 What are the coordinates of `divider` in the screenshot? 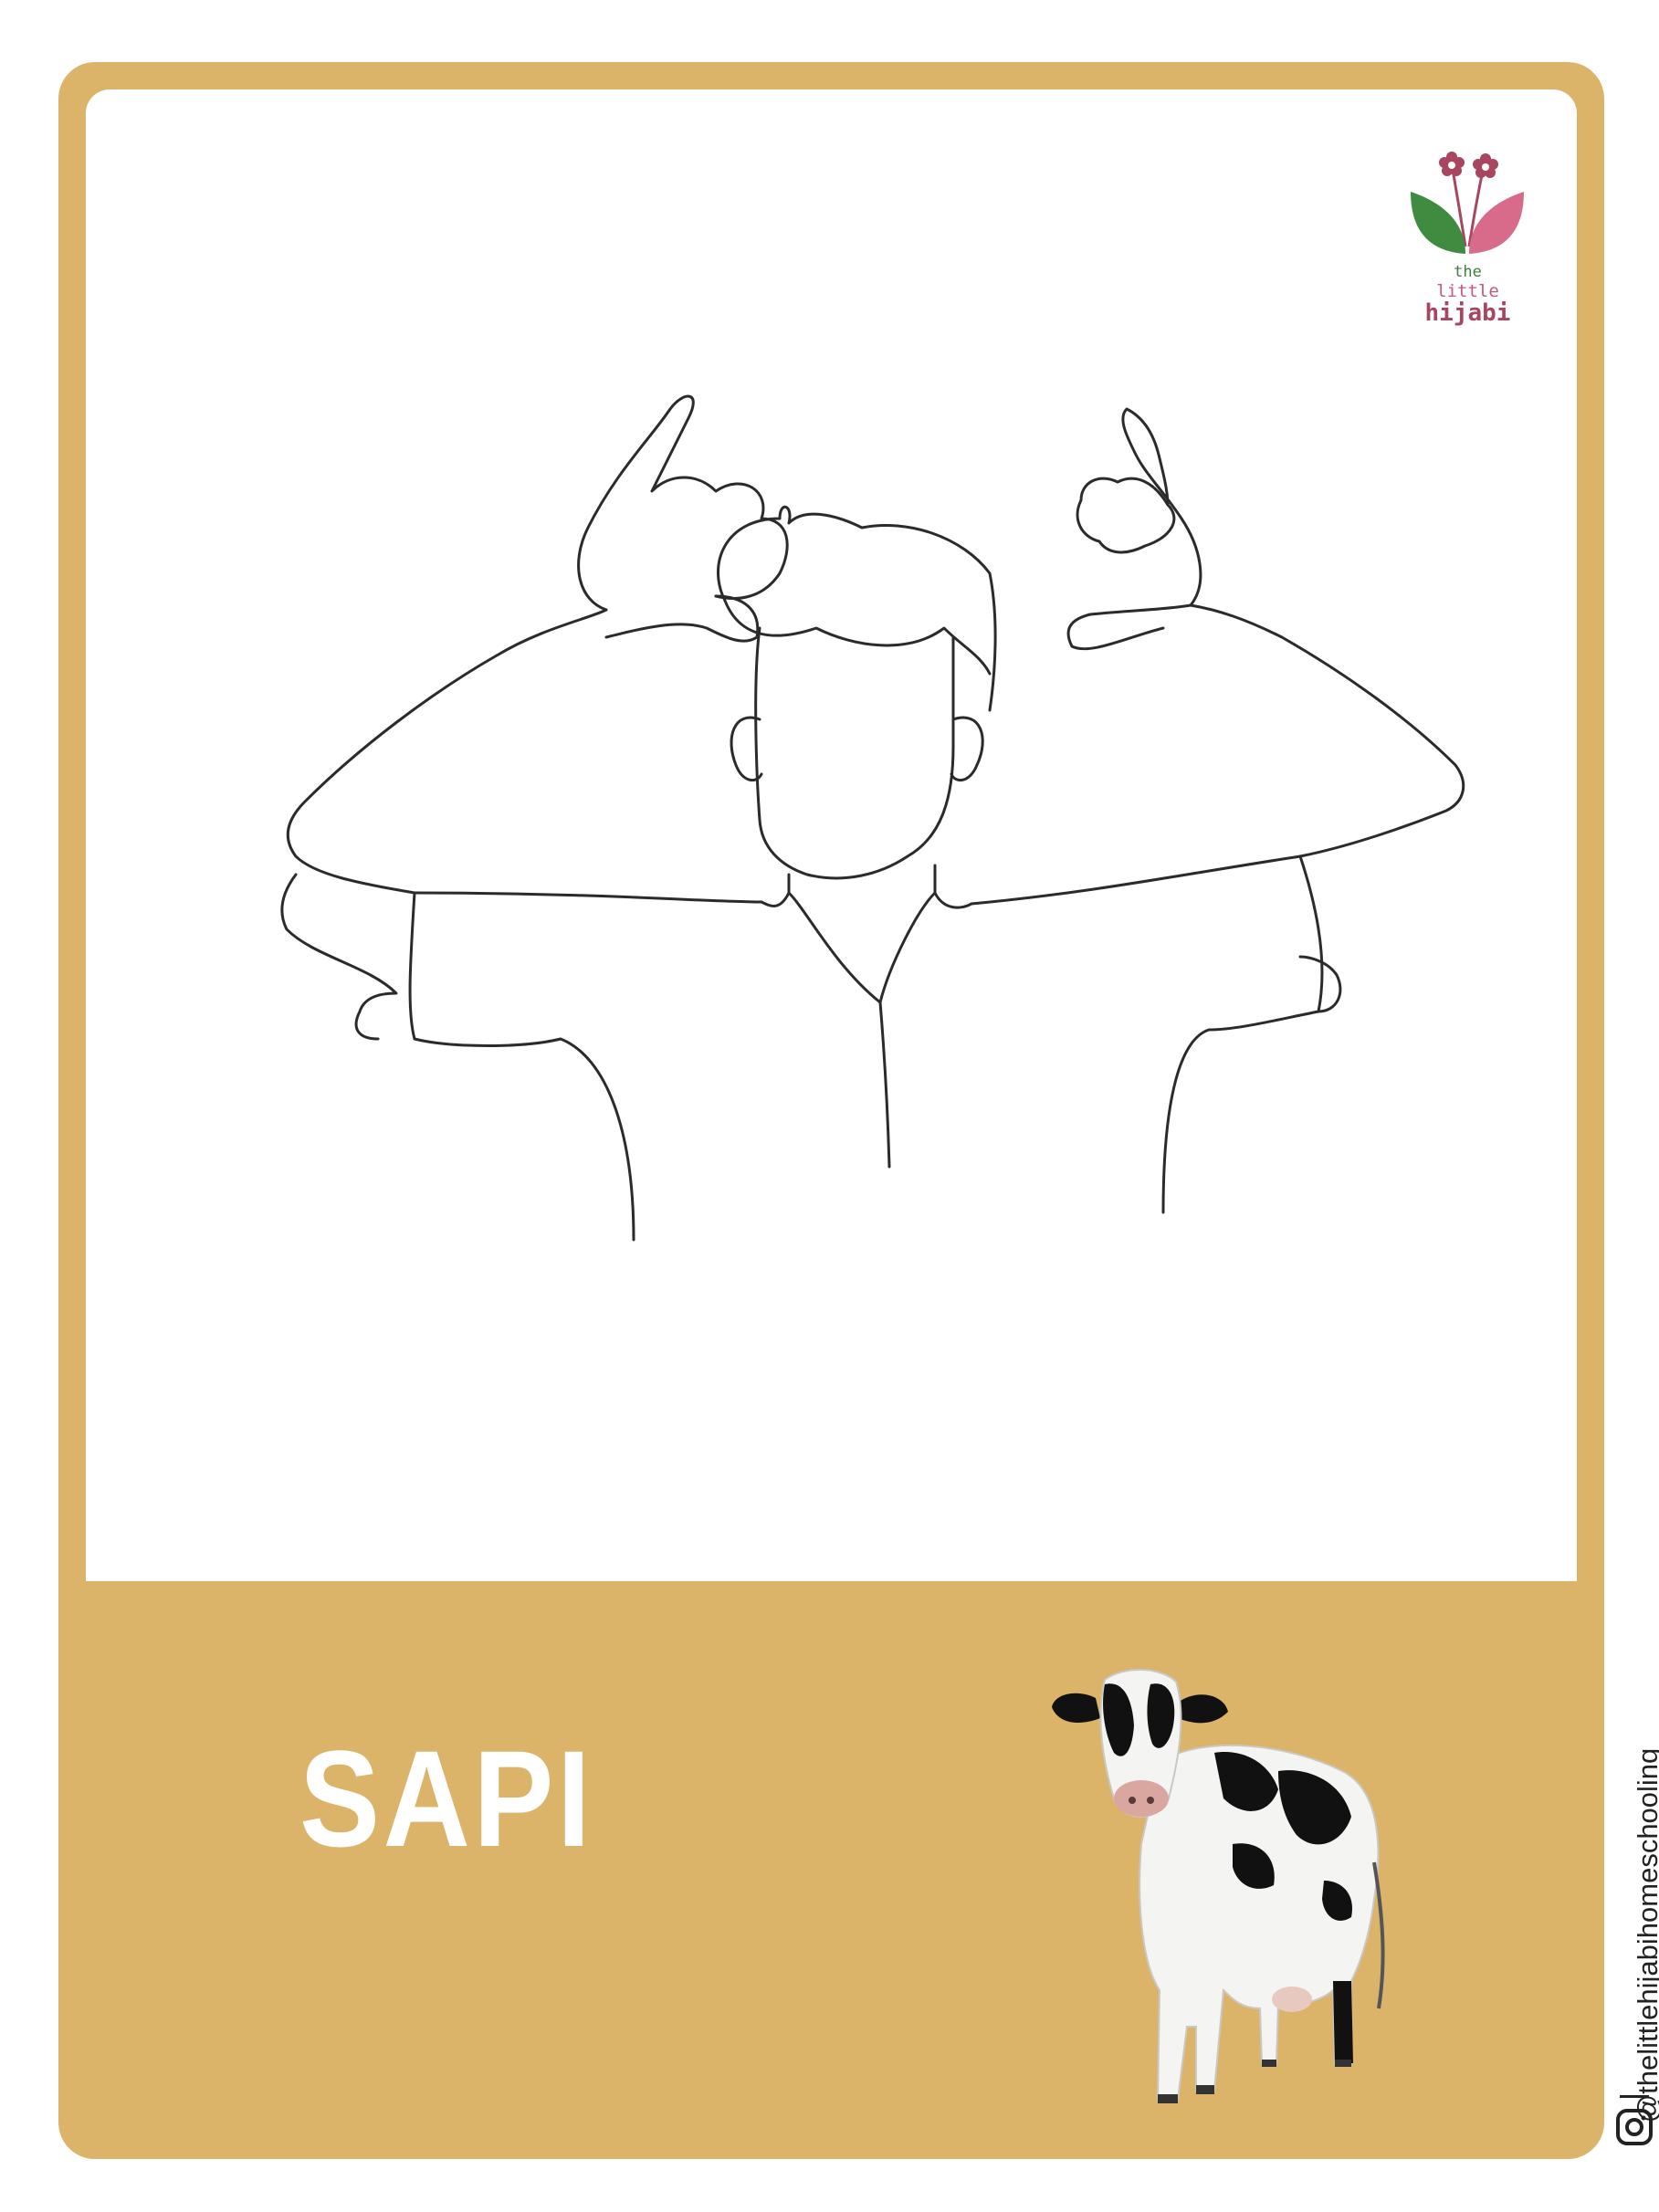 It's located at (1634, 2096).